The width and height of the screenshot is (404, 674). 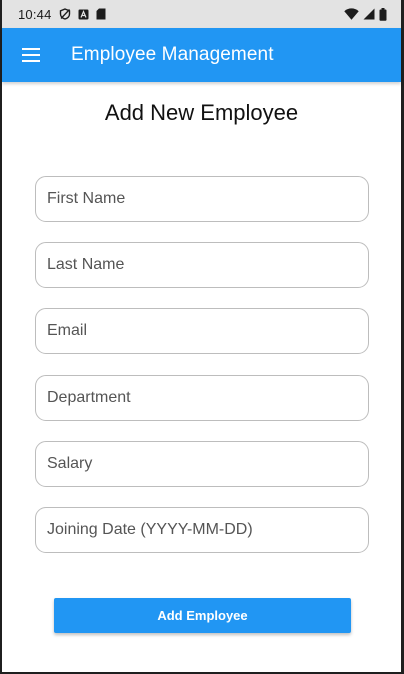 I want to click on vpn-icon, so click(x=65, y=14).